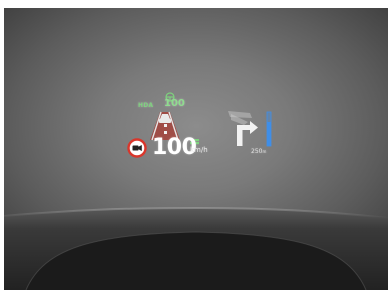 Image resolution: width=392 pixels, height=292 pixels. I want to click on nav-turn-arrow-icon, so click(243, 128).